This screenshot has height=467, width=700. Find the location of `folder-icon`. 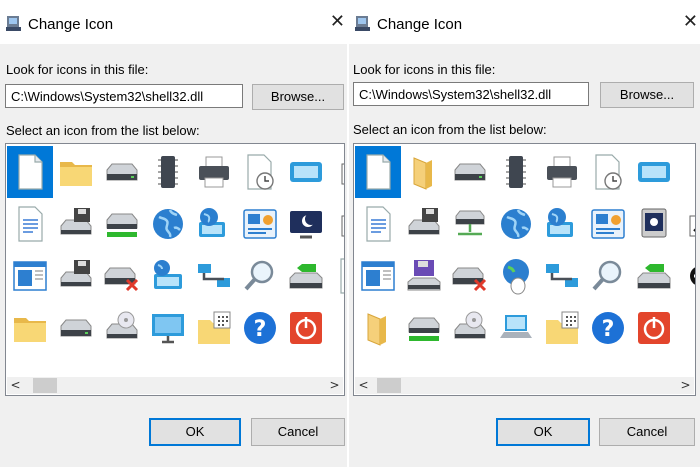

folder-icon is located at coordinates (76, 174).